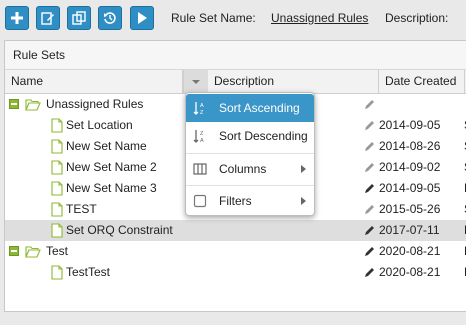 Image resolution: width=466 pixels, height=325 pixels. Describe the element at coordinates (88, 272) in the screenshot. I see `row-name: TestTest` at that location.